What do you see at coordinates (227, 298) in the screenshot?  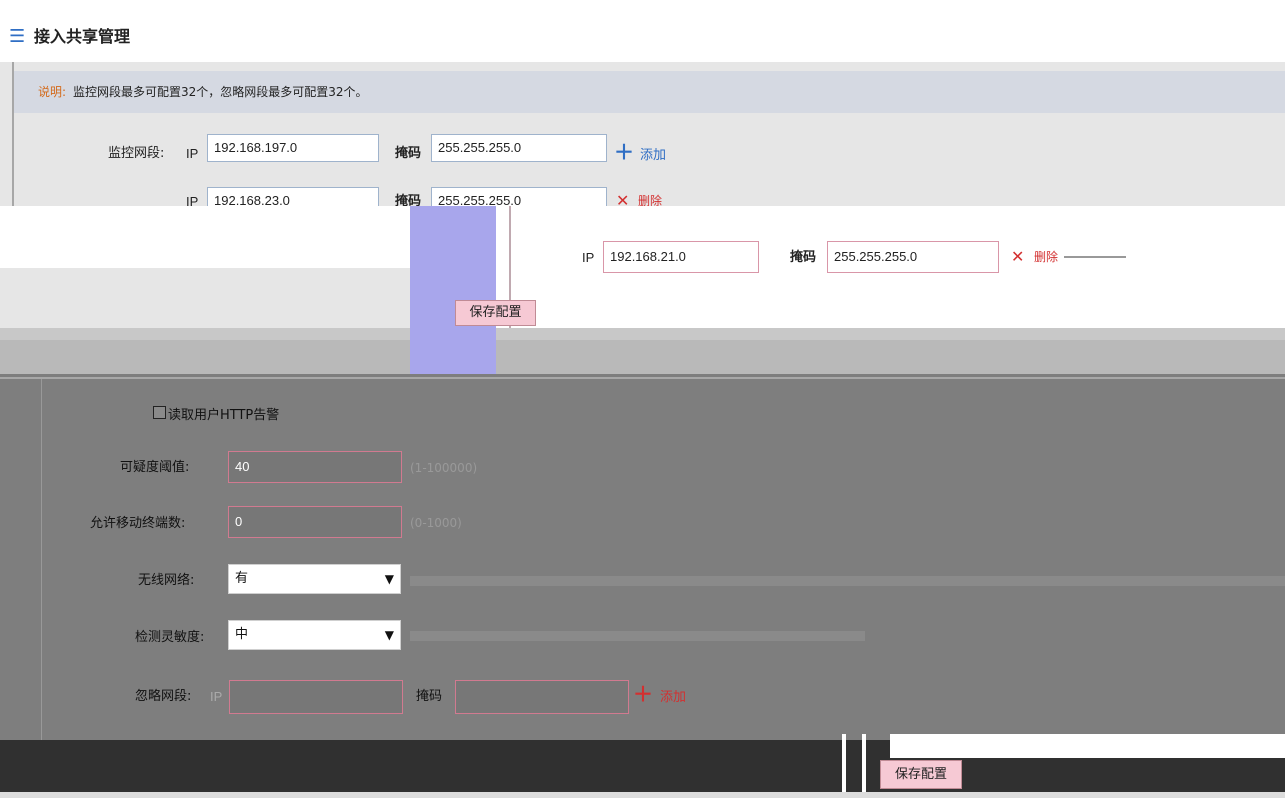 I see `band-gray-left` at bounding box center [227, 298].